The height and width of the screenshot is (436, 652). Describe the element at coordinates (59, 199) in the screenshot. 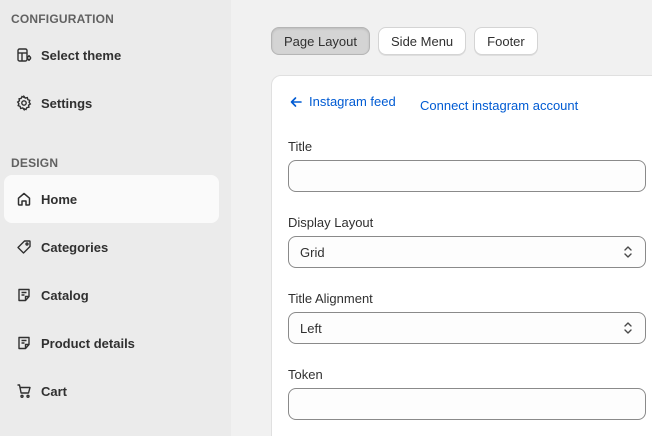

I see `sidebar-item-label: Home` at that location.